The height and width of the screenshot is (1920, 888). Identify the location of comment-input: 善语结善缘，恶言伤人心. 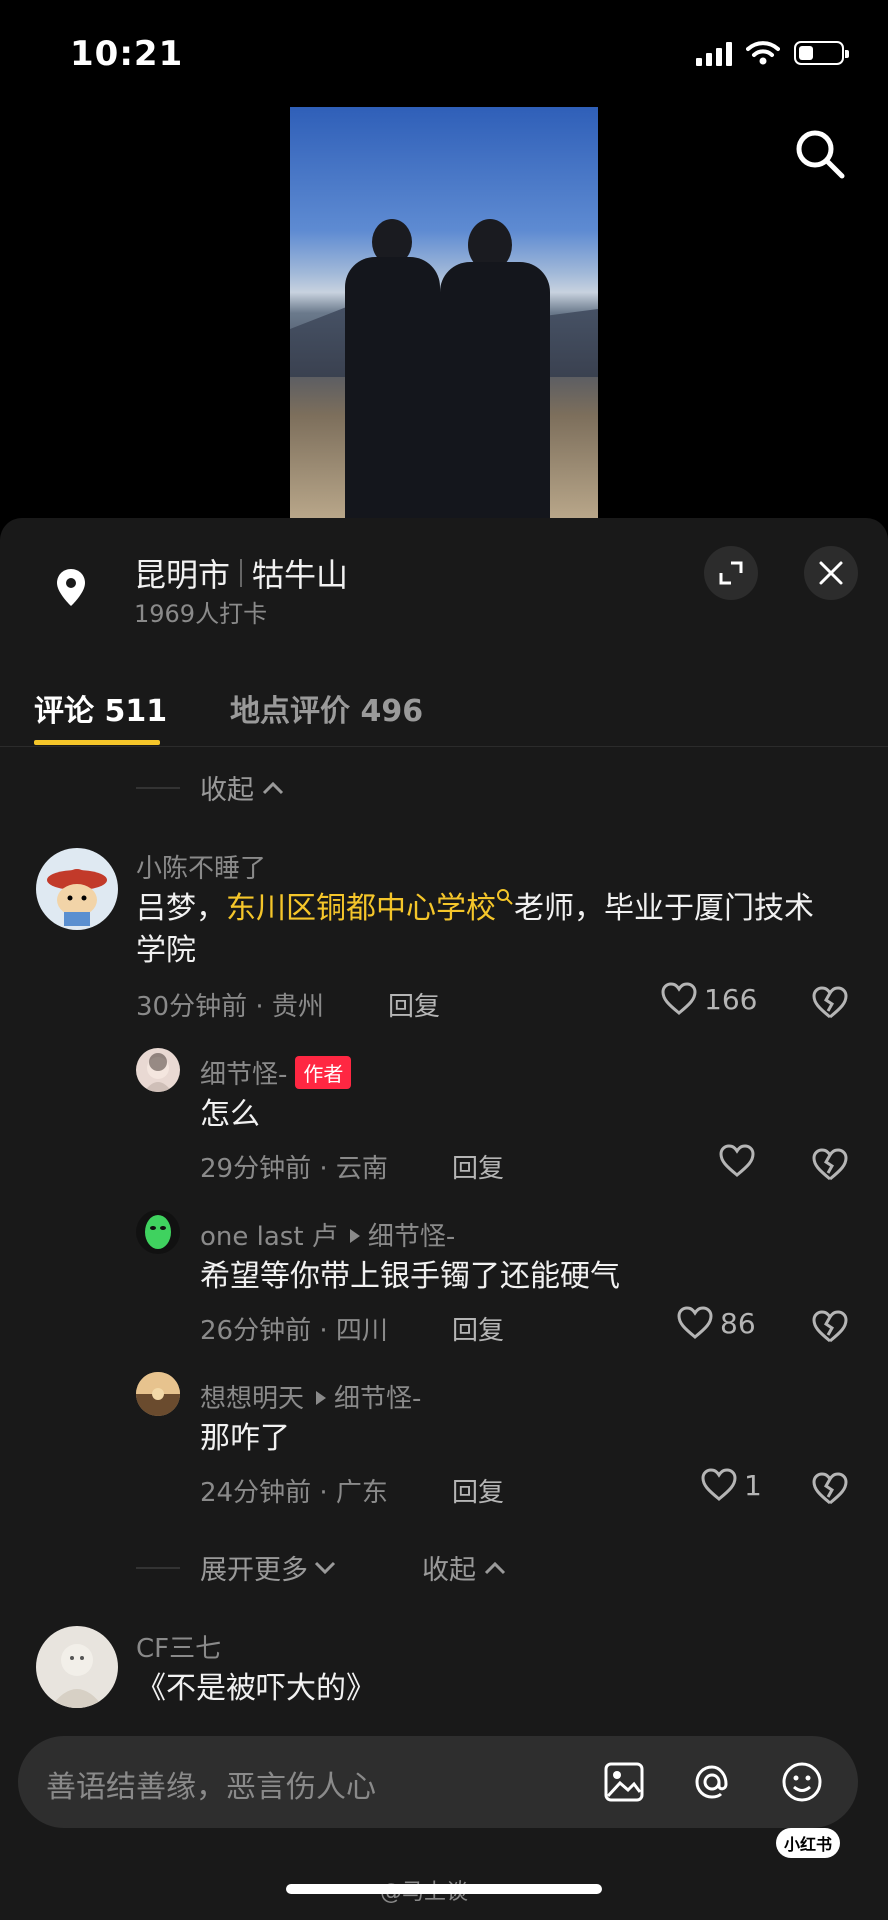
(438, 1782).